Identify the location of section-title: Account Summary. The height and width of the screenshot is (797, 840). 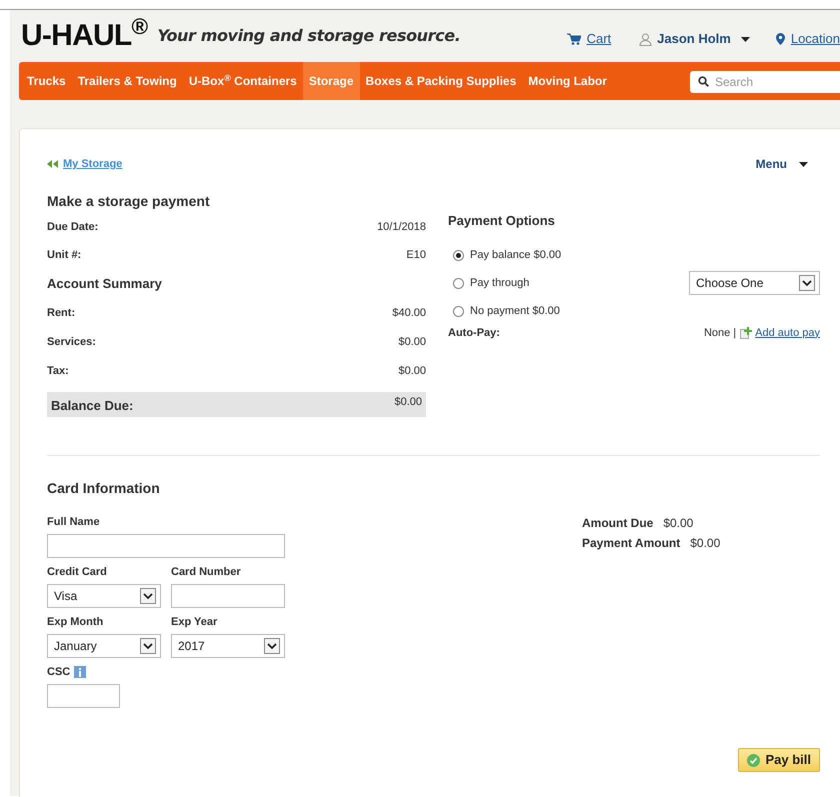
(105, 284).